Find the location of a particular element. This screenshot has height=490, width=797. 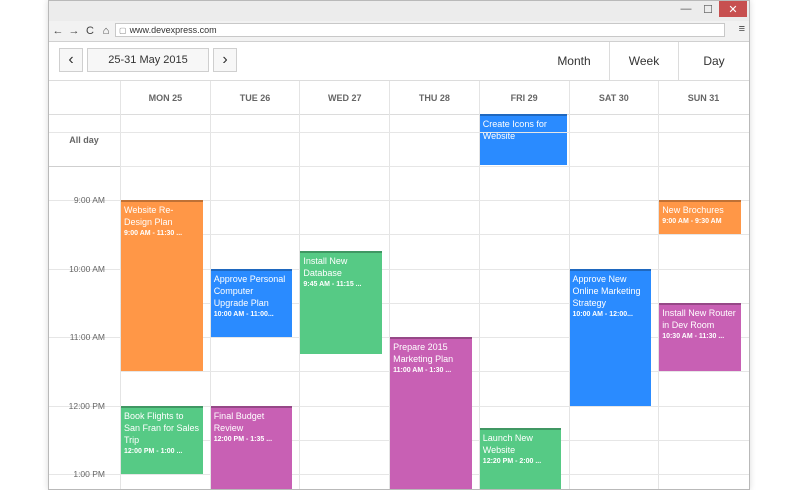

appointment-title: Website Re-Design Plan is located at coordinates (149, 216).